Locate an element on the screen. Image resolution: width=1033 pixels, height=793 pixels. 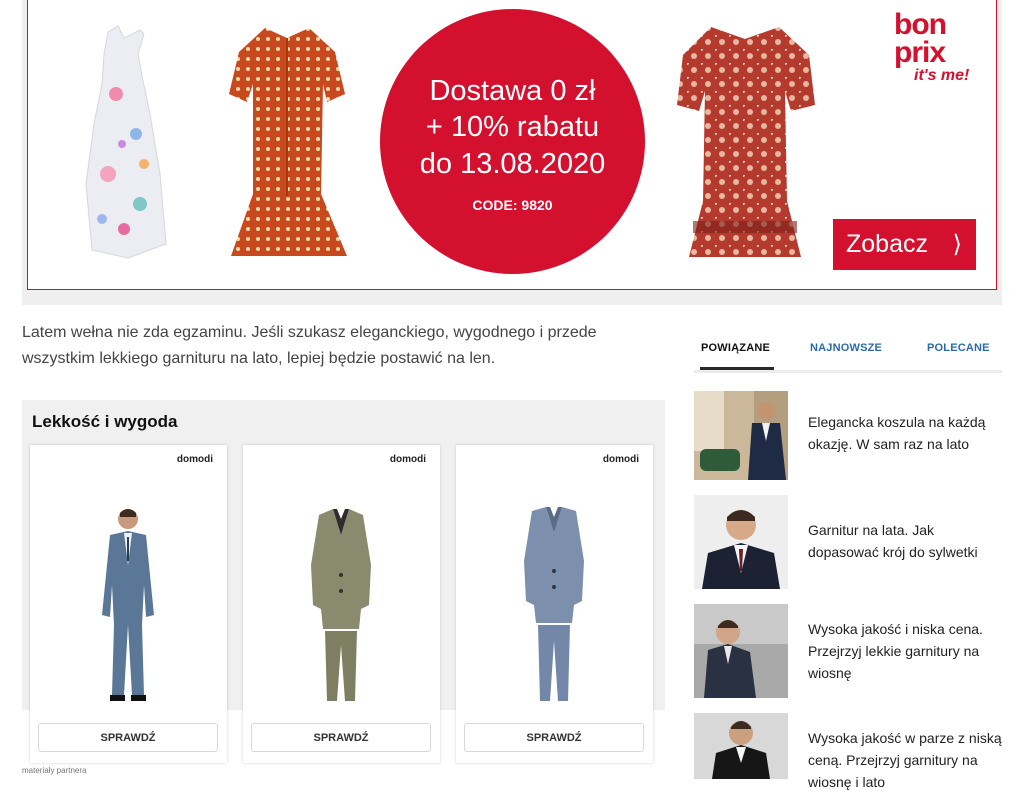
tab-related: POWIĄZANE is located at coordinates (735, 348).